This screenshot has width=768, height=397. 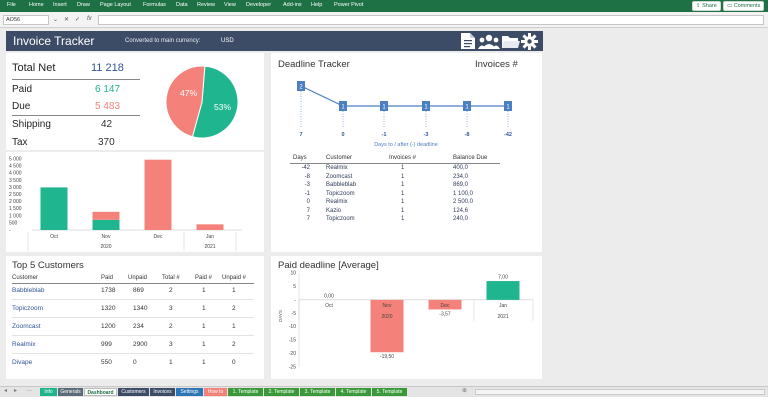 What do you see at coordinates (620, 392) in the screenshot?
I see `horizontal-scrollbar` at bounding box center [620, 392].